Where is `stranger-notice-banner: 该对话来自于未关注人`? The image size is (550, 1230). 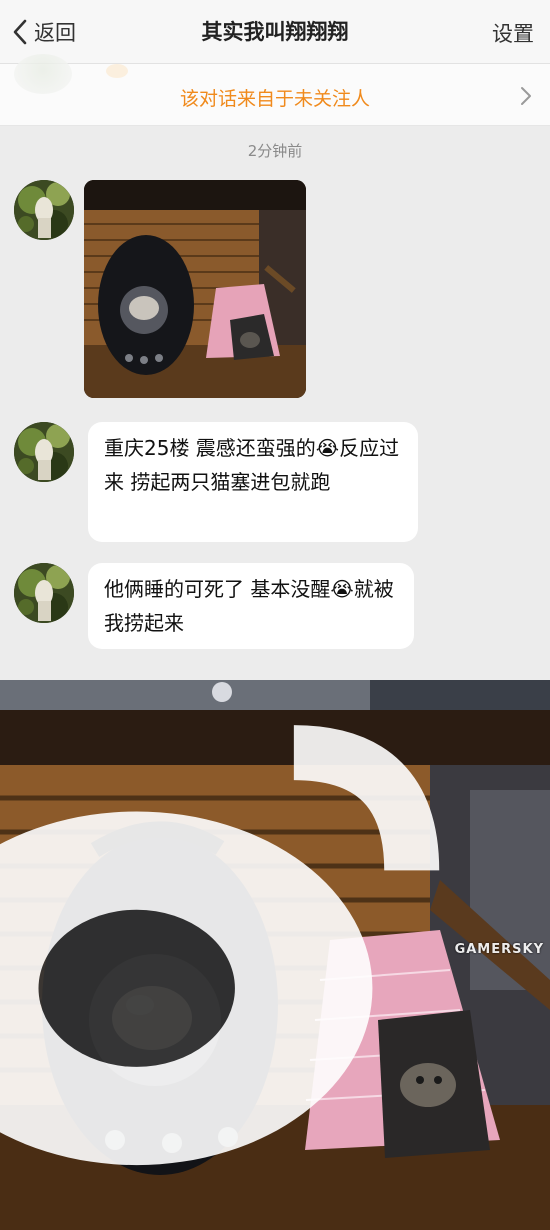 stranger-notice-banner: 该对话来自于未关注人 is located at coordinates (275, 90).